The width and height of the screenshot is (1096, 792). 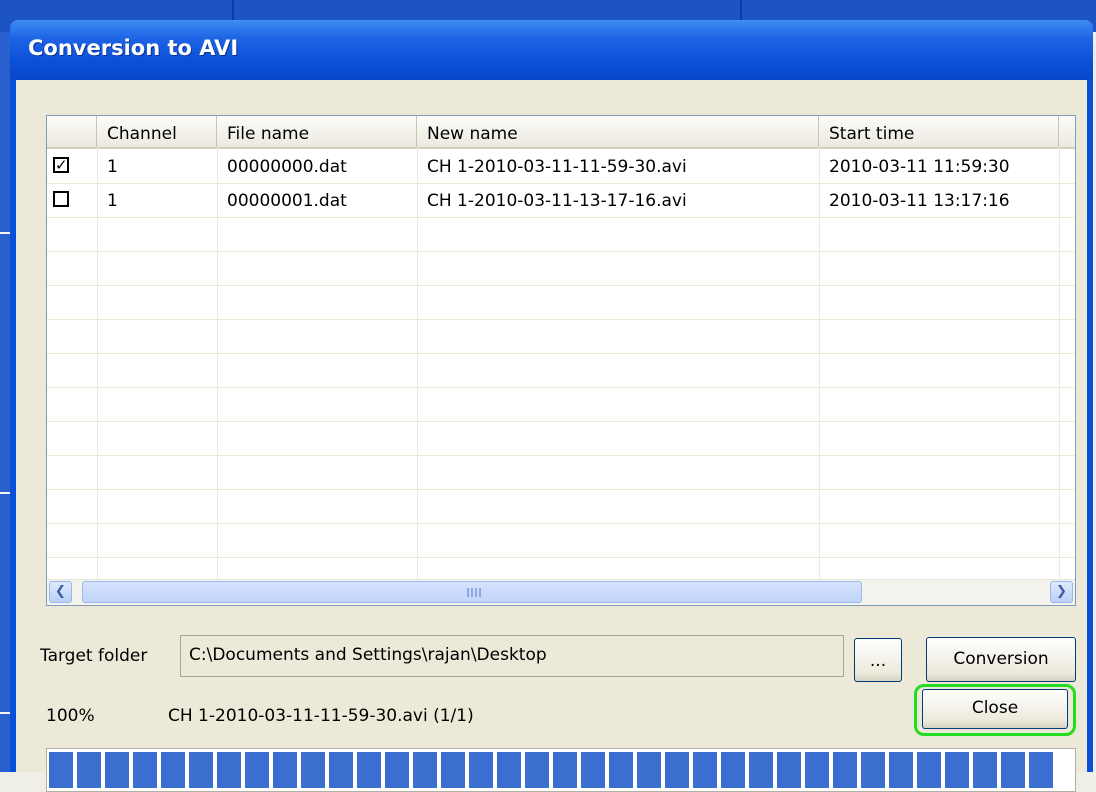 I want to click on cell-file-name: 00000000.dat, so click(x=287, y=167).